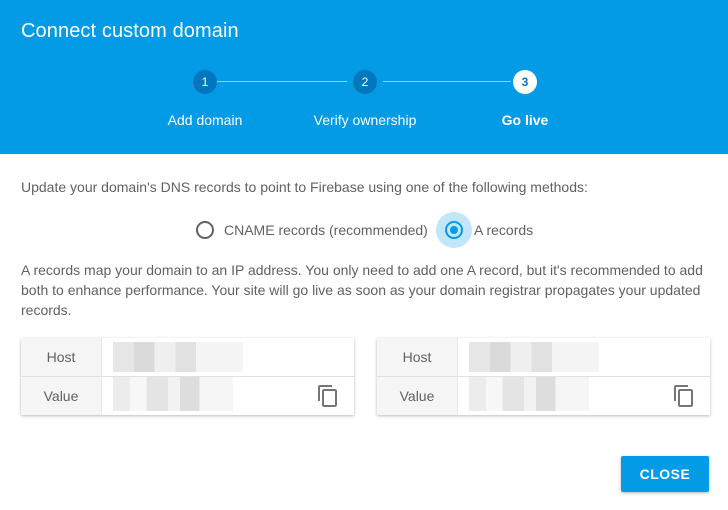  What do you see at coordinates (205, 120) in the screenshot?
I see `step-1-label: Add domain` at bounding box center [205, 120].